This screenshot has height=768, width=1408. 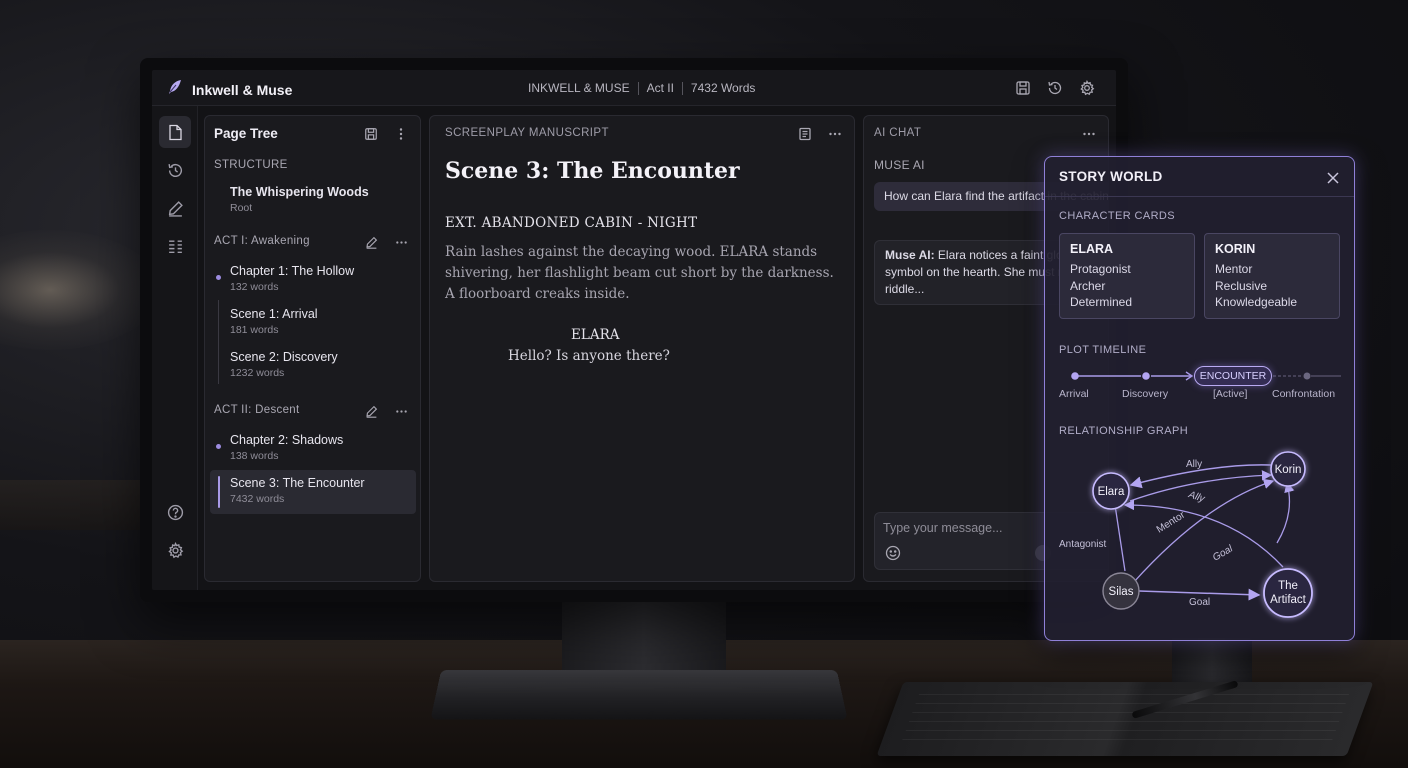 What do you see at coordinates (1196, 497) in the screenshot?
I see `edge-label: Ally` at bounding box center [1196, 497].